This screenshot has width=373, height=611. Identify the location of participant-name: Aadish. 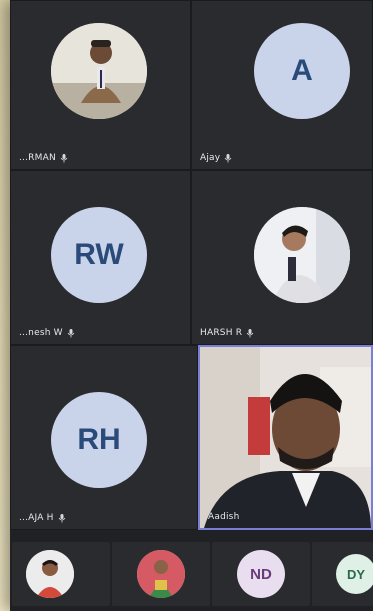
(224, 517).